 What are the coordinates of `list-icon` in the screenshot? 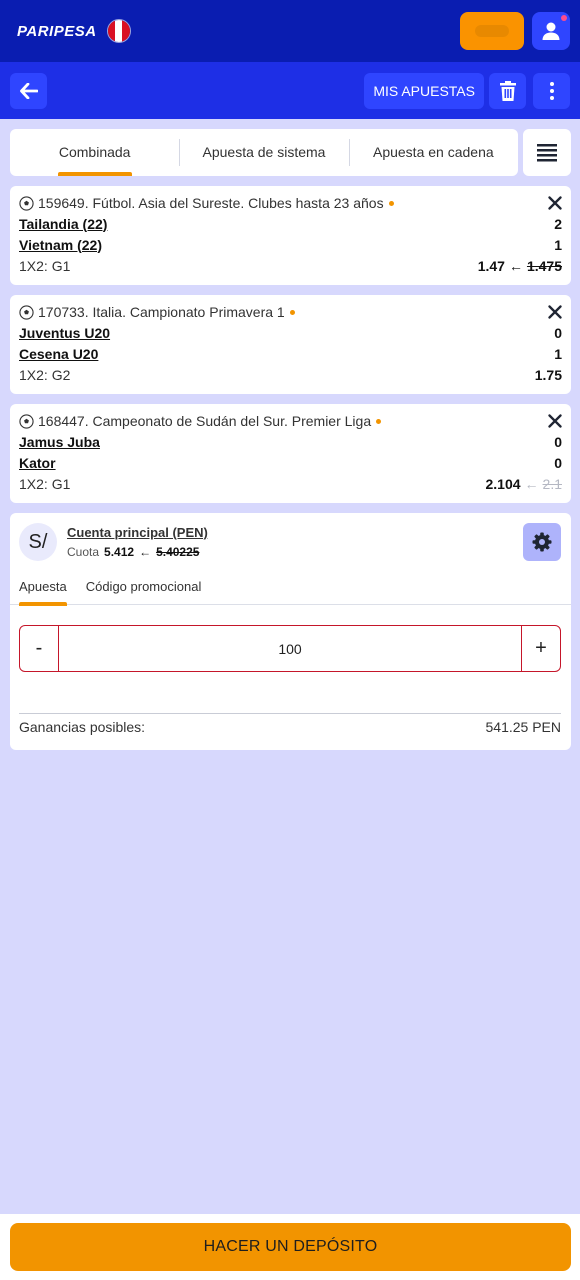 It's located at (547, 152).